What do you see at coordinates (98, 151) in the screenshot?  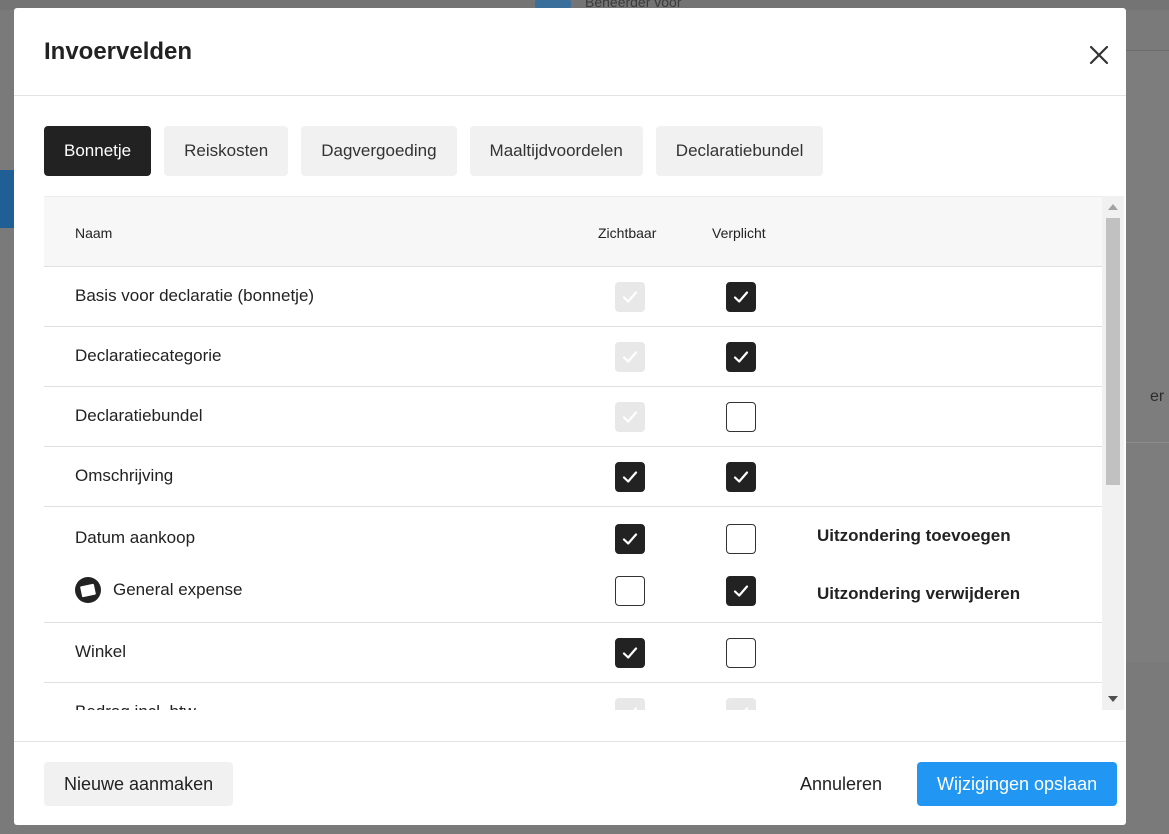 I see `tab-bonnetje: Bonnetje` at bounding box center [98, 151].